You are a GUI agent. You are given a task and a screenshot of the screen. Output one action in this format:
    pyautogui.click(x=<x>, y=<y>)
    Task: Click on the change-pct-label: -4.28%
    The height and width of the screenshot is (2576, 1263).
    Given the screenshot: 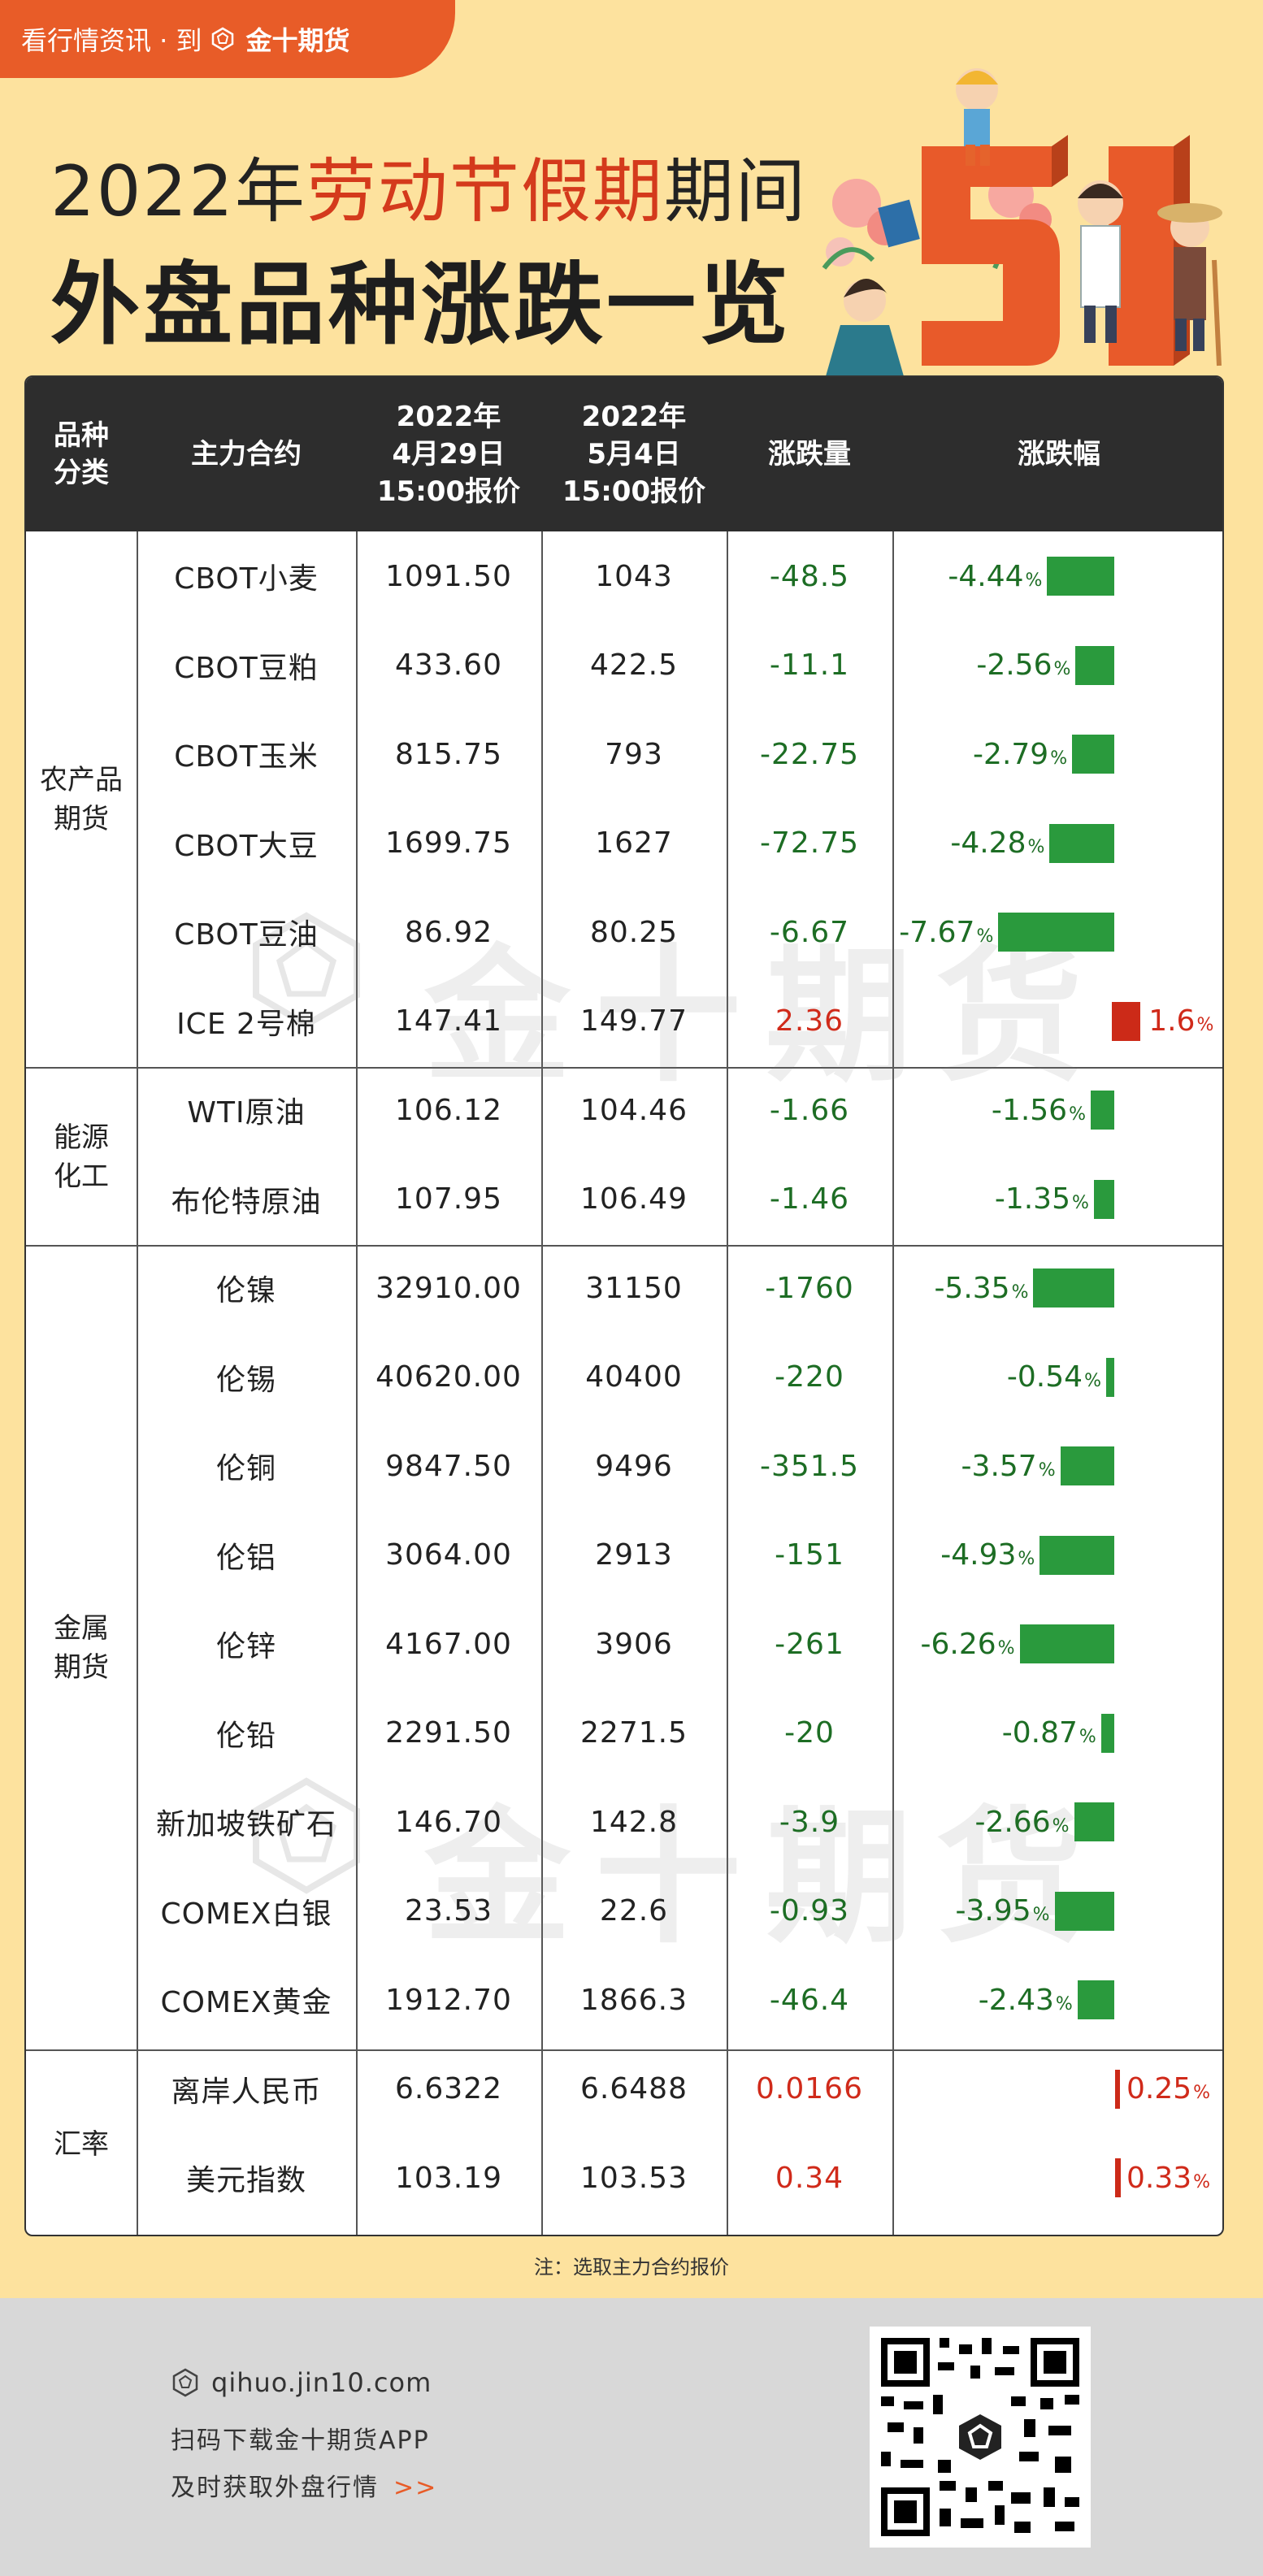 What is the action you would take?
    pyautogui.click(x=997, y=844)
    